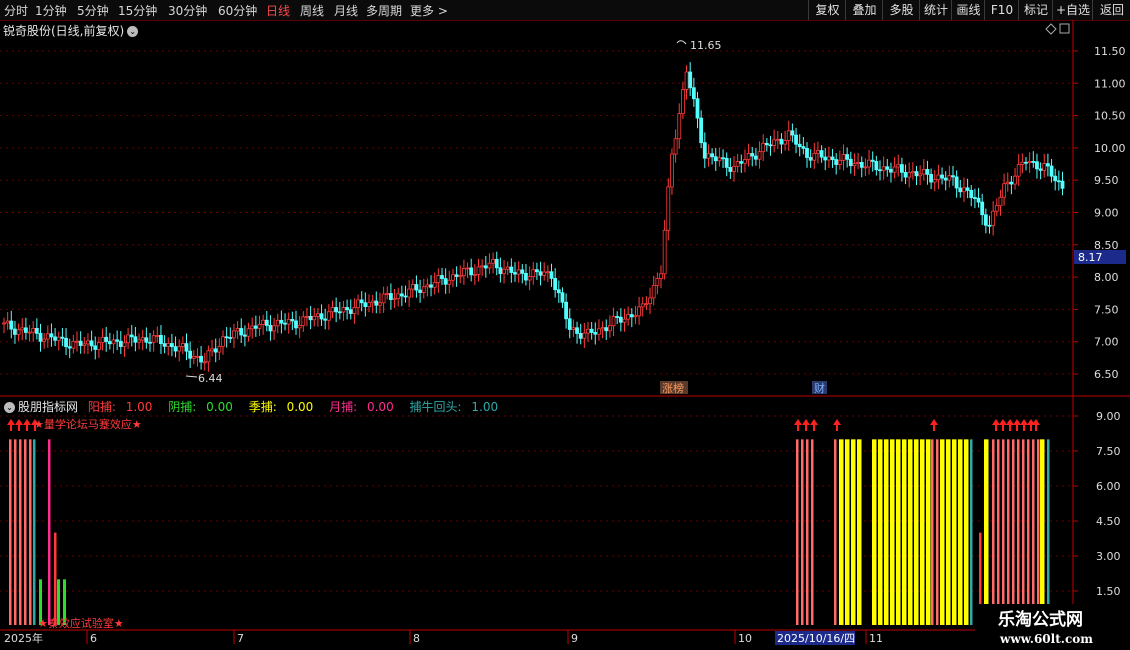  What do you see at coordinates (1110, 83) in the screenshot?
I see `price-tick-label: 11.00` at bounding box center [1110, 83].